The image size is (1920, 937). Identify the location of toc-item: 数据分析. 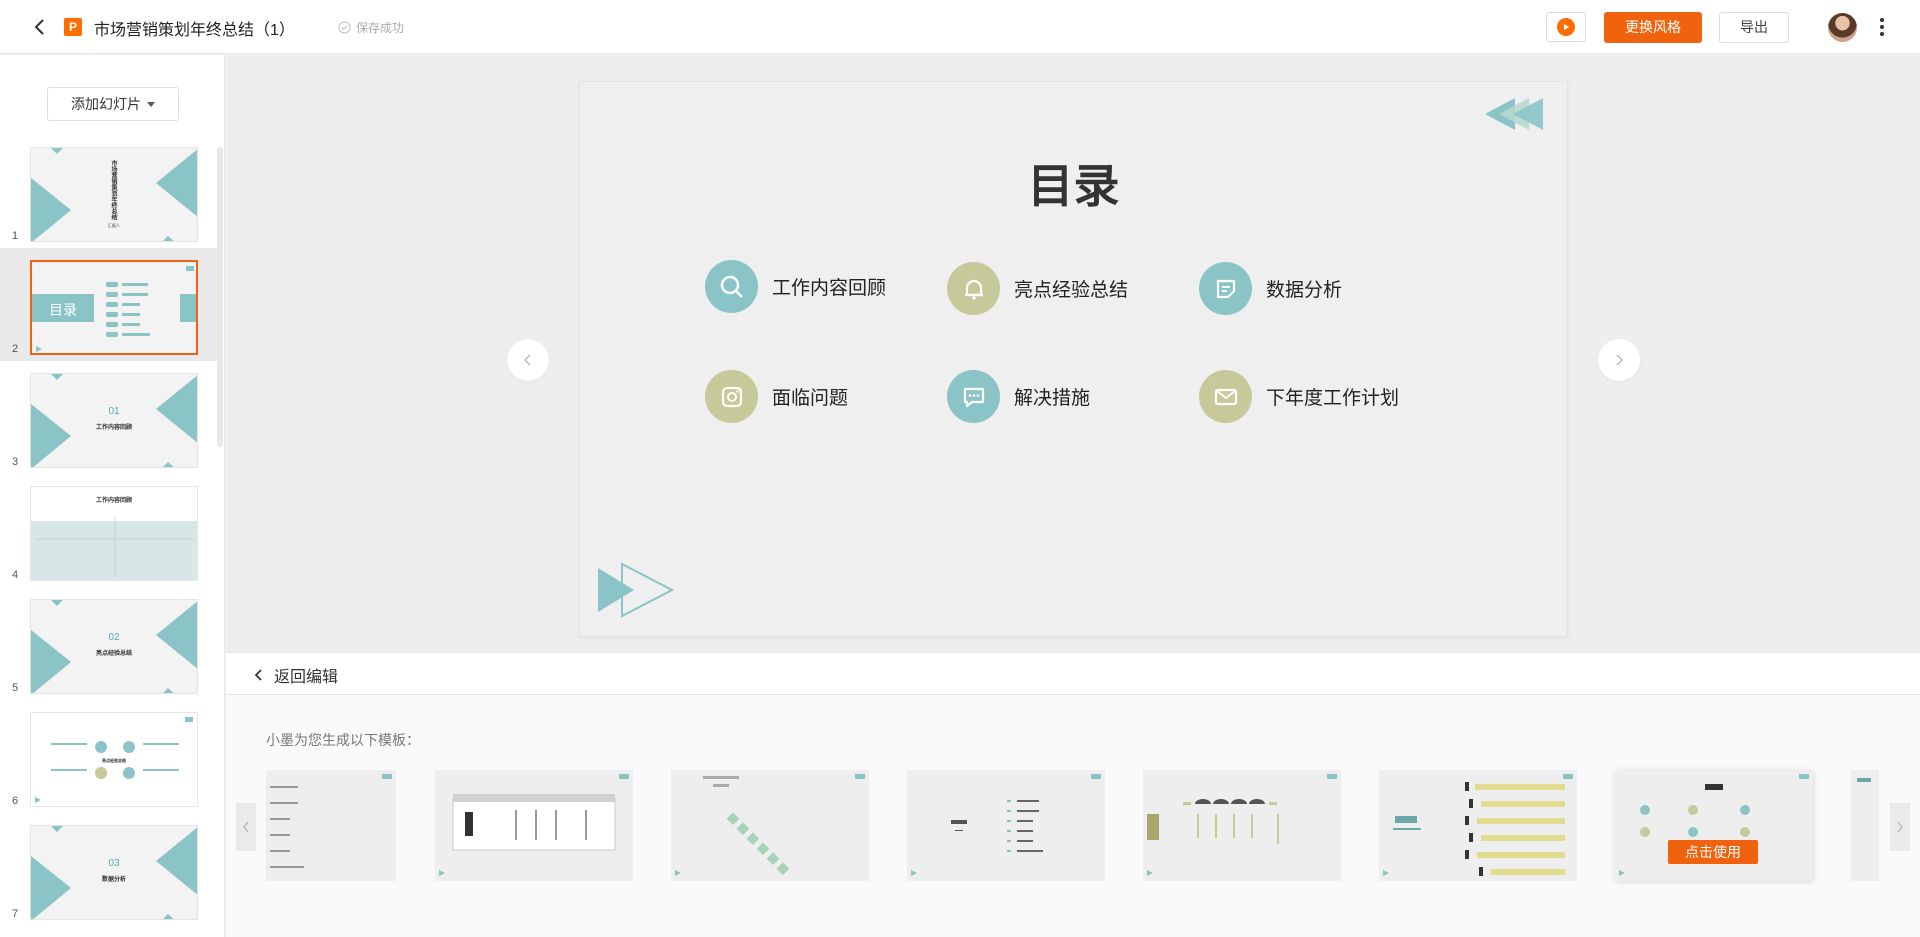
(1270, 288).